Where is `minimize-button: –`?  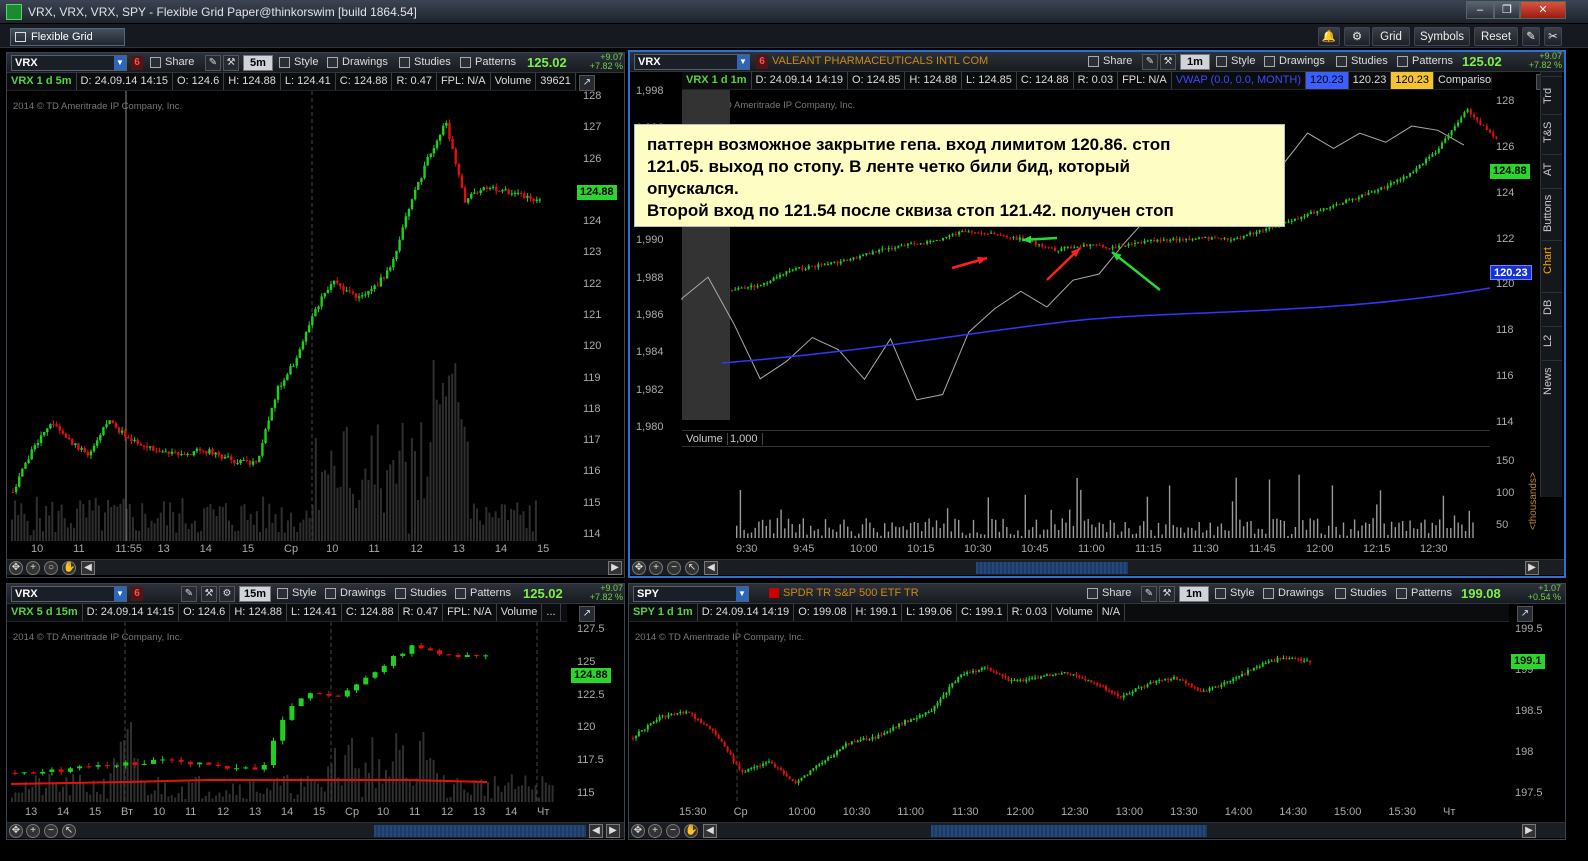 minimize-button: – is located at coordinates (1480, 10).